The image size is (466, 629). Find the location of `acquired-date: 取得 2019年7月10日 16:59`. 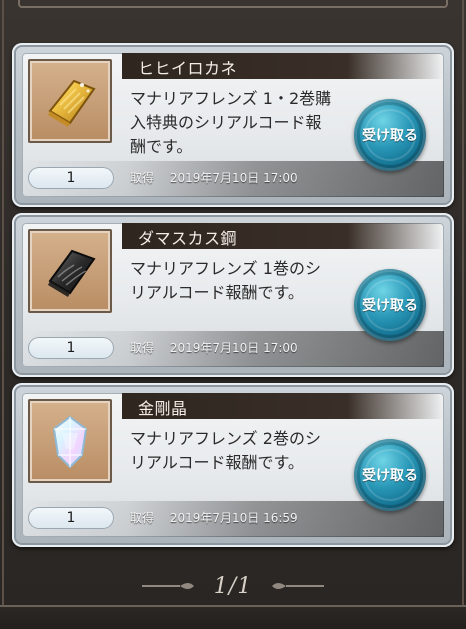

acquired-date: 取得 2019年7月10日 16:59 is located at coordinates (214, 517).